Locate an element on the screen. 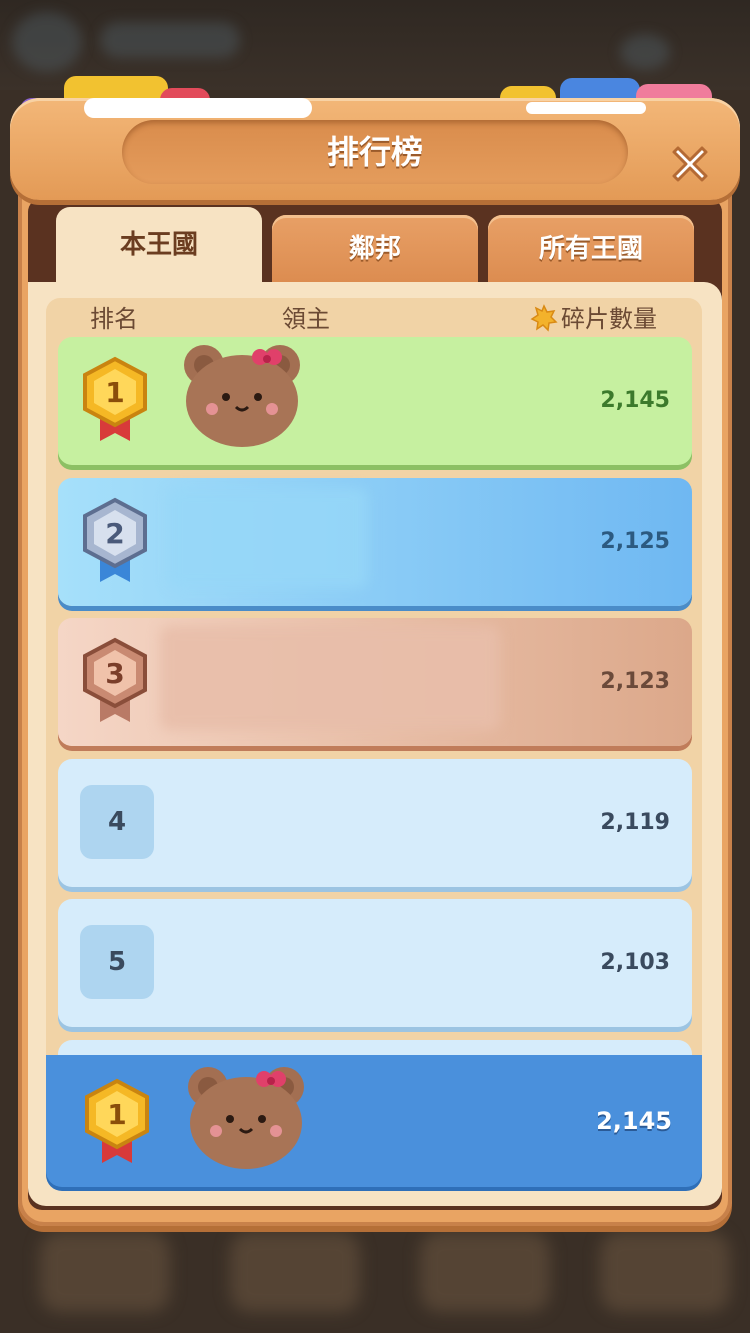 The image size is (750, 1333). tab-label: 鄰邦 is located at coordinates (374, 249).